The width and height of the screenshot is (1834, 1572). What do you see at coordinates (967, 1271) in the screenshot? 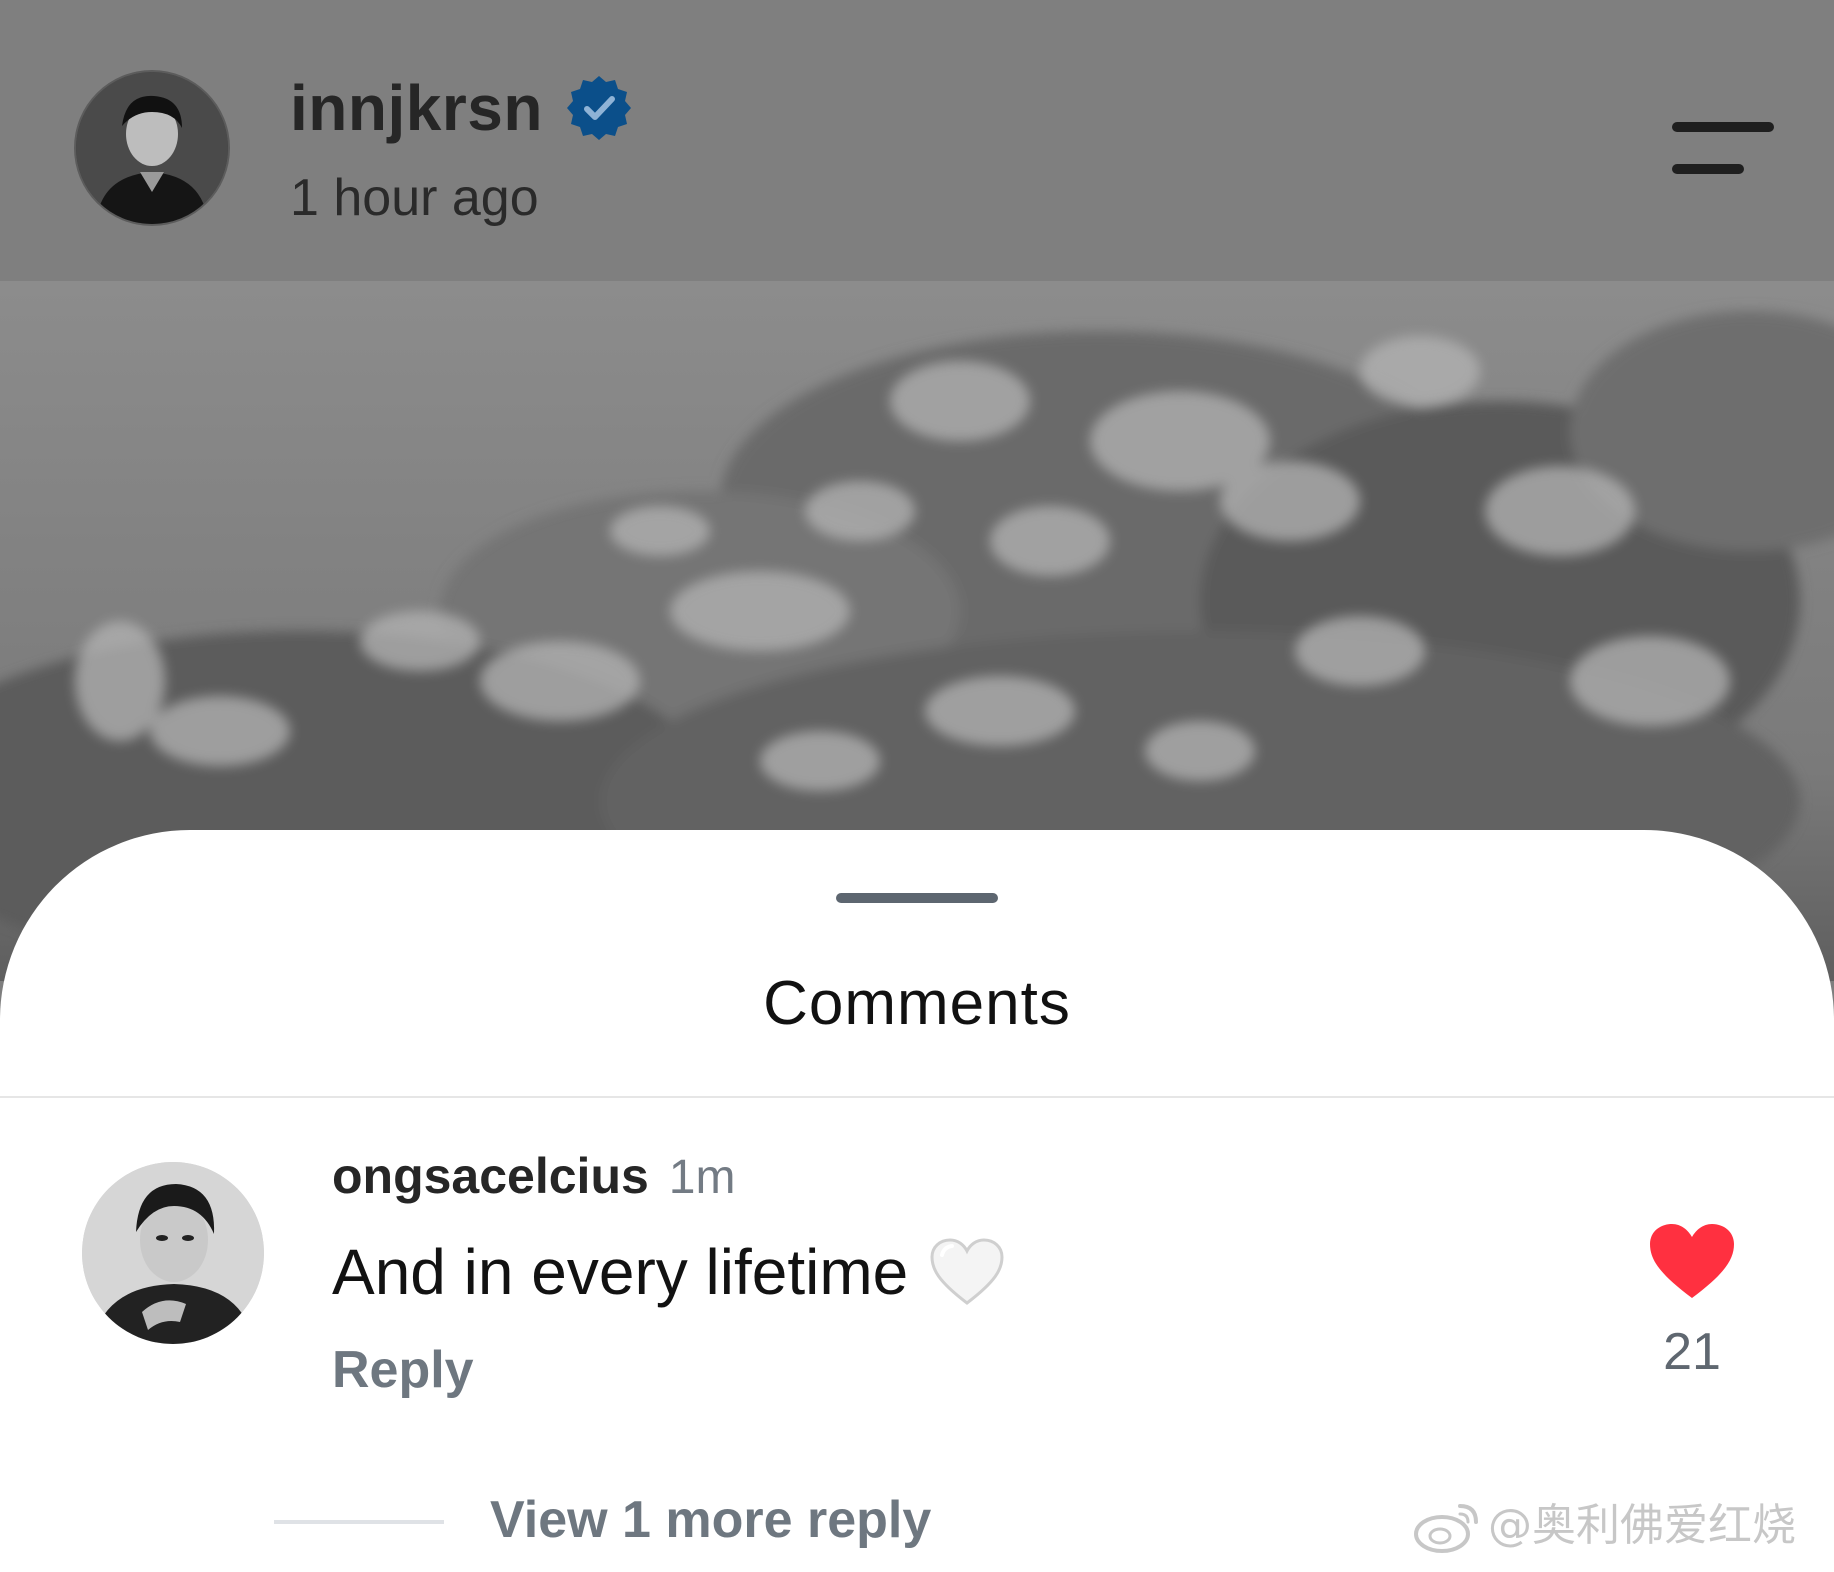
I see `white-heart-icon` at bounding box center [967, 1271].